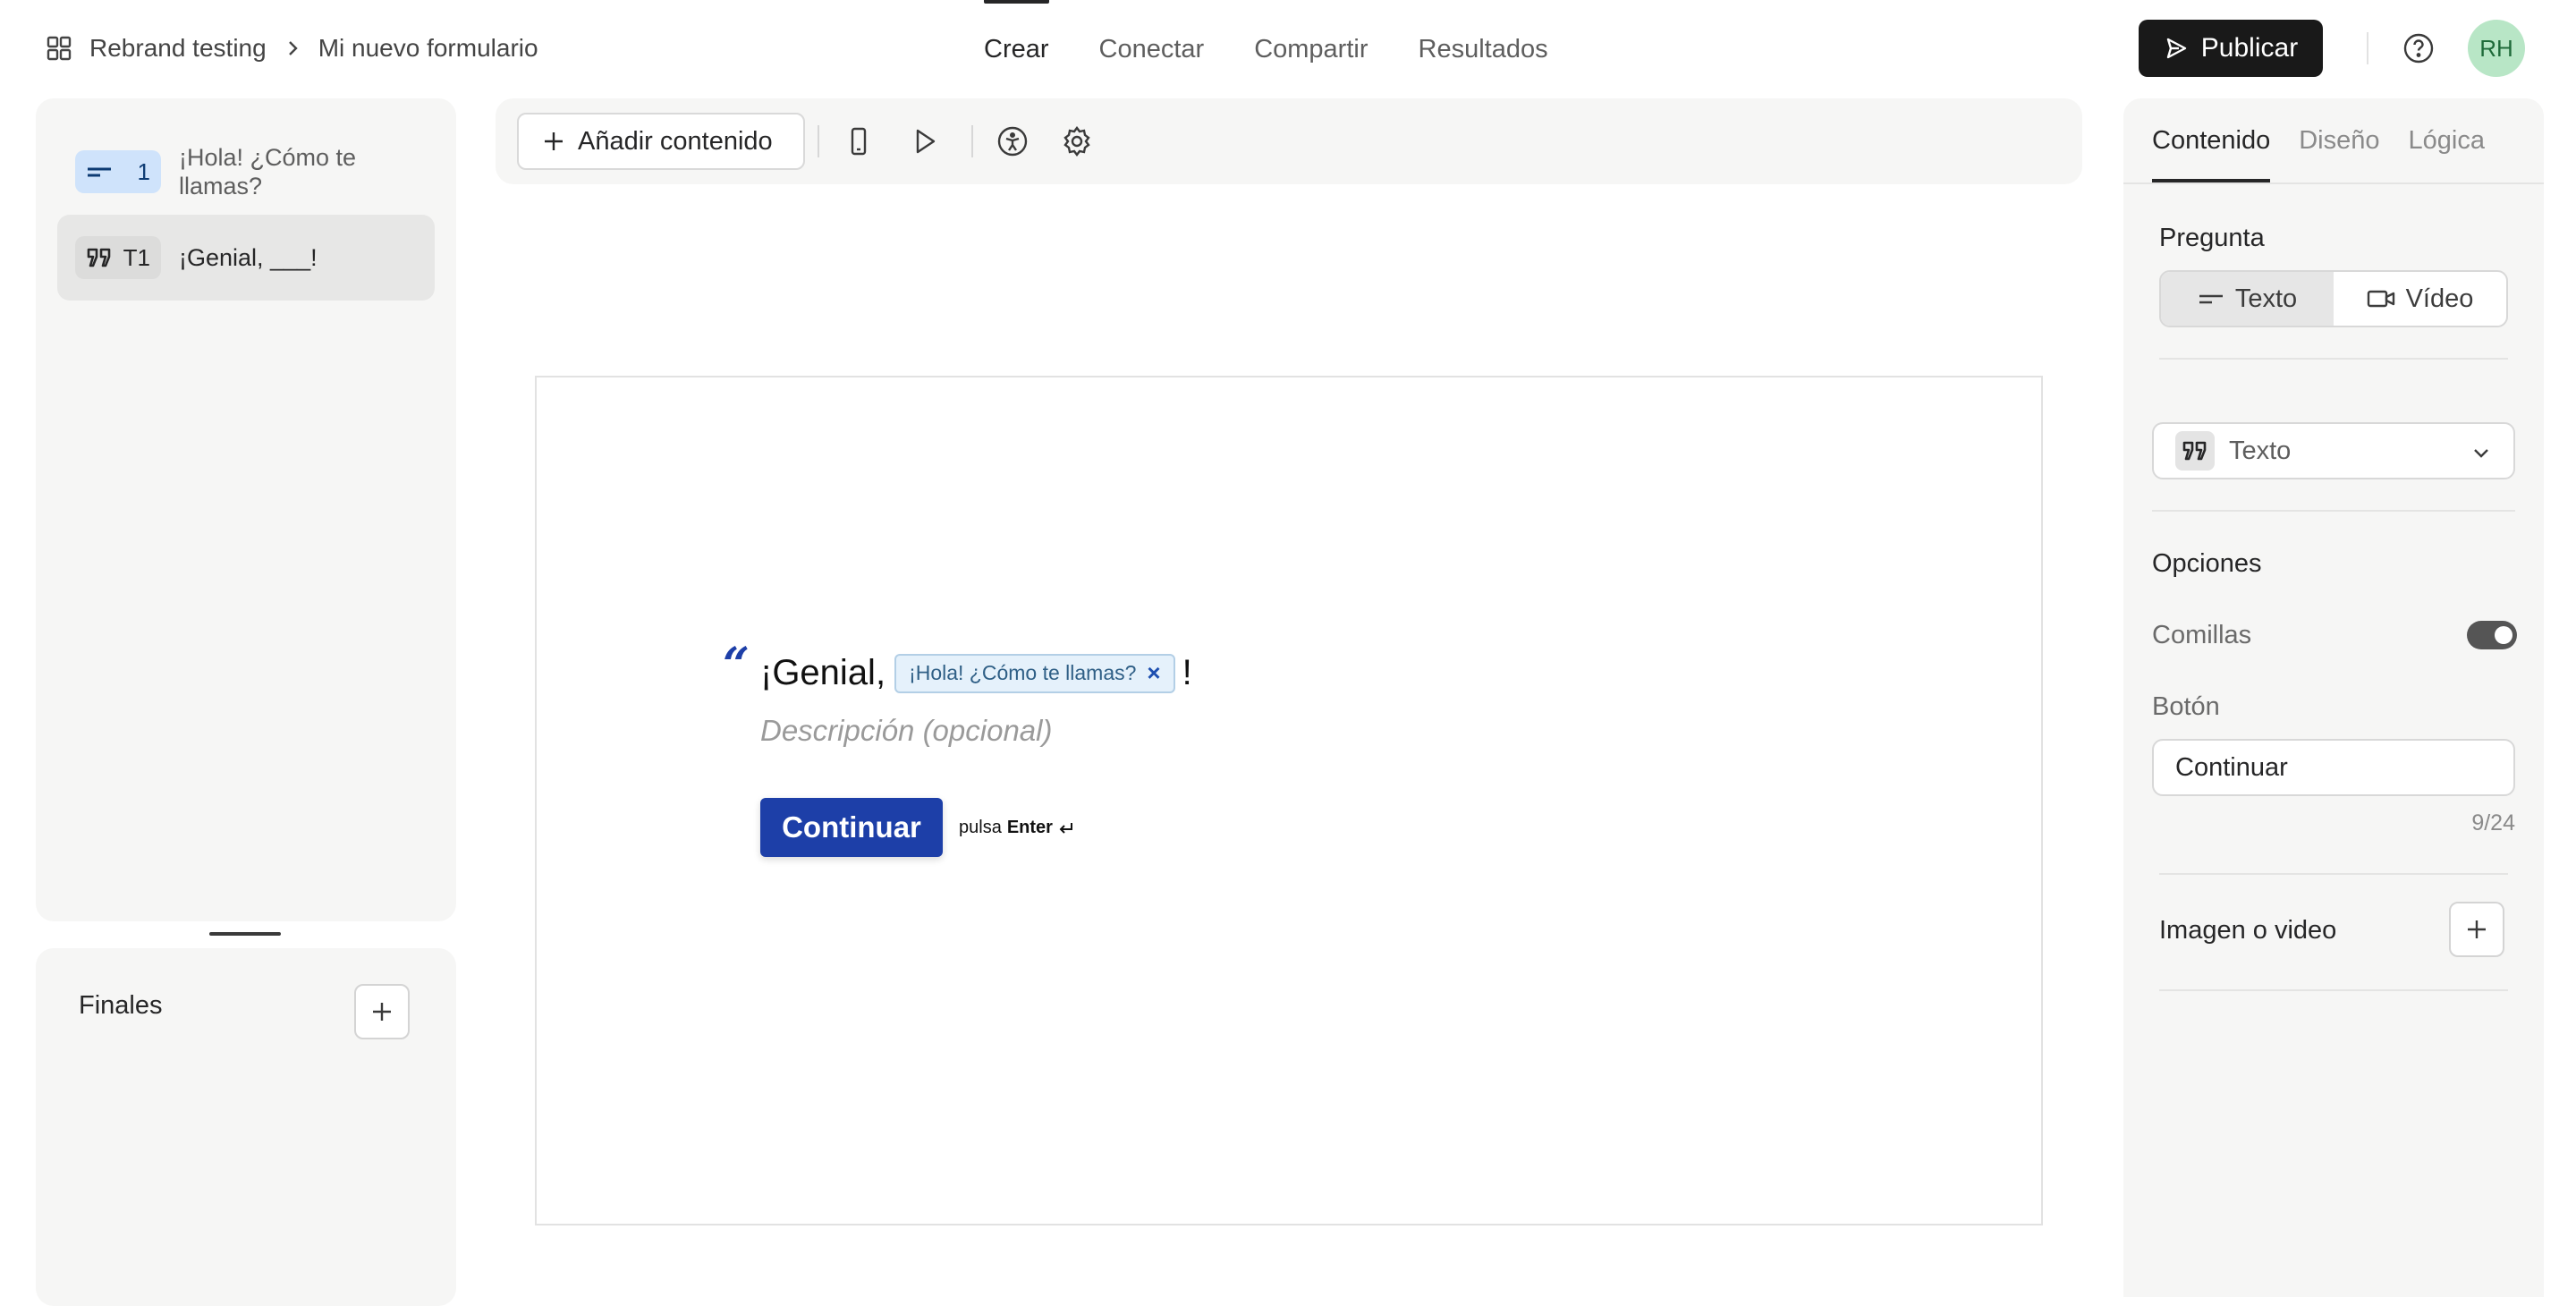  Describe the element at coordinates (1311, 49) in the screenshot. I see `tab-compartir: Compartir` at that location.